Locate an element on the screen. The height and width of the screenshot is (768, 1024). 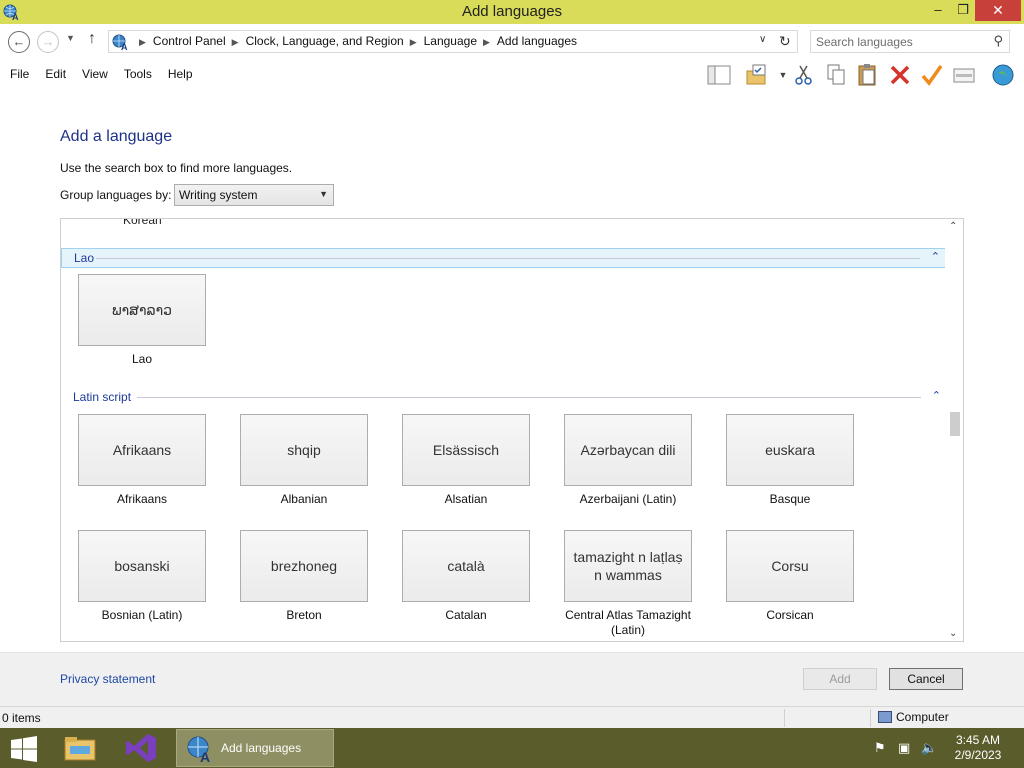
clock-time: 3:45 AM is located at coordinates (978, 740).